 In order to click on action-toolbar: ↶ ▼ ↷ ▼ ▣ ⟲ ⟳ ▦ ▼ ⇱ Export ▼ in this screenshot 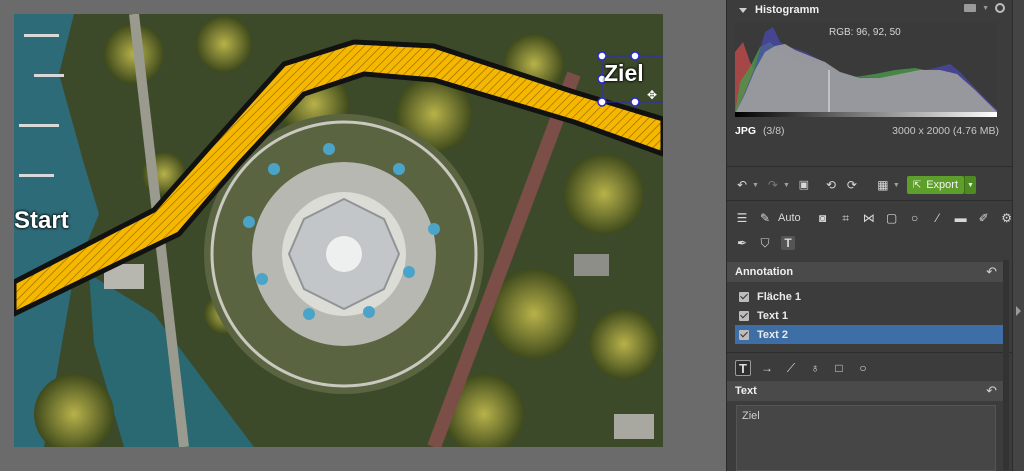, I will do `click(855, 185)`.